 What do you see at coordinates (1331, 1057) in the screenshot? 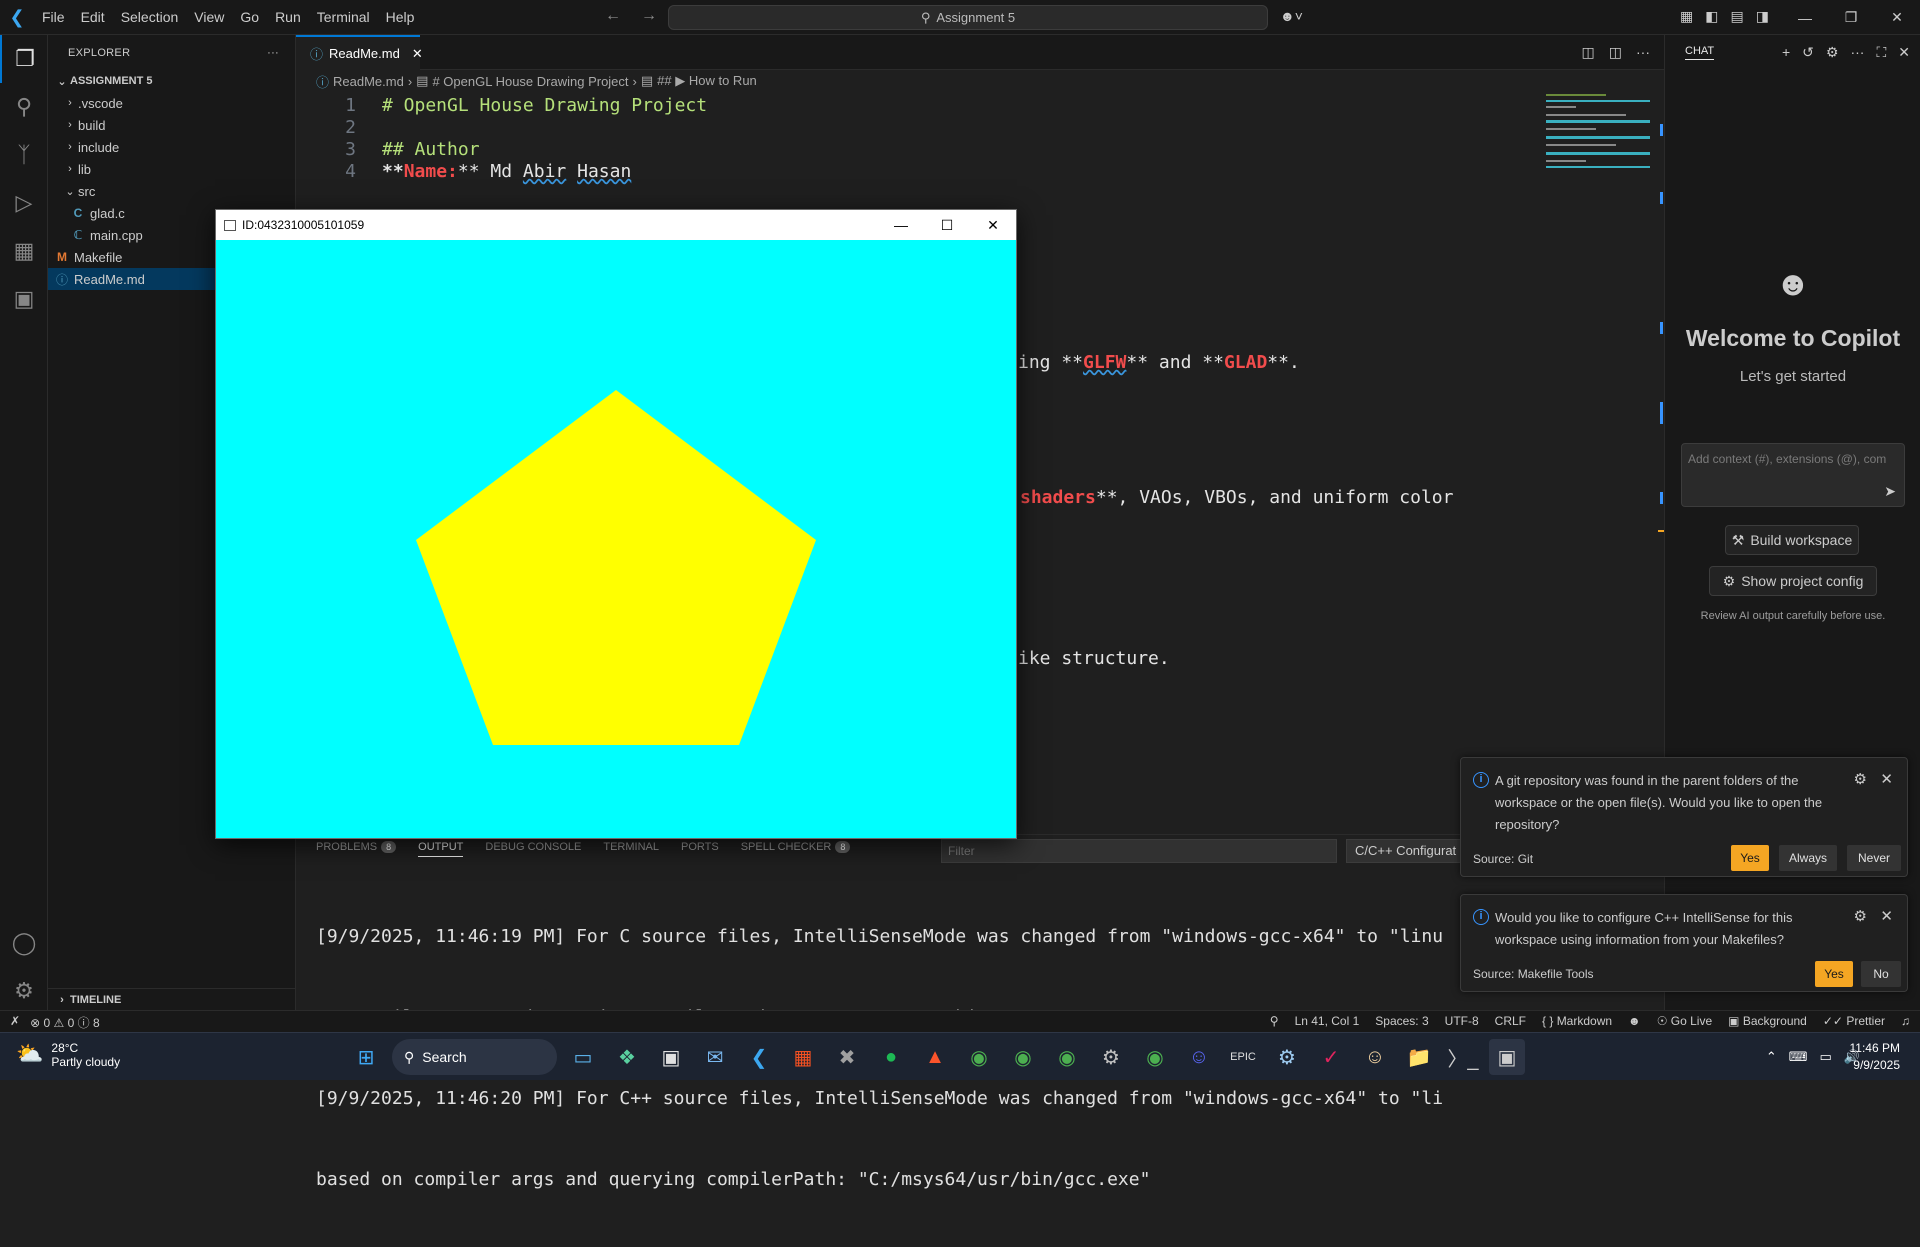
I see `app-icon: ✓` at bounding box center [1331, 1057].